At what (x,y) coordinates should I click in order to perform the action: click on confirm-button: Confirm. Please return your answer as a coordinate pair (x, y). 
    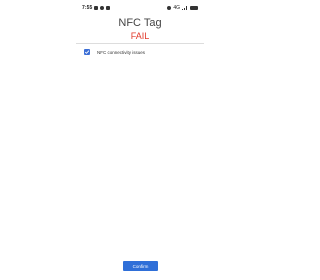
    Looking at the image, I should click on (140, 266).